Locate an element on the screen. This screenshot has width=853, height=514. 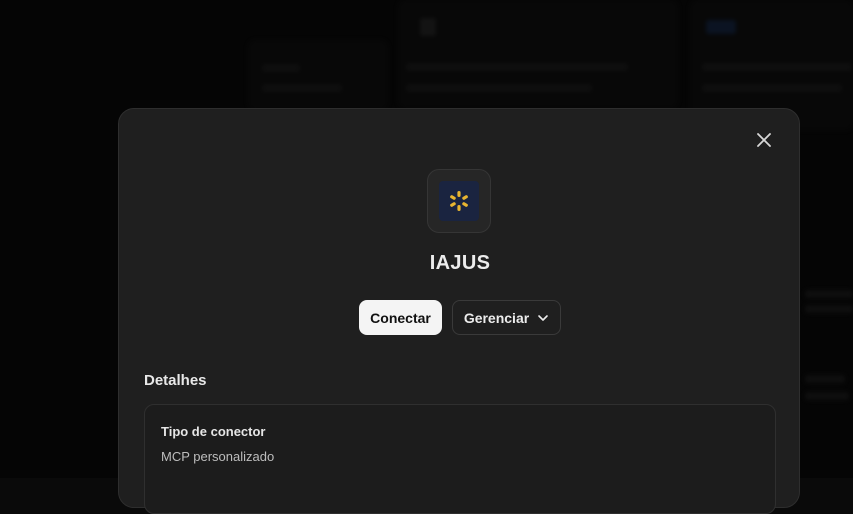
connect-button-label: Conectar is located at coordinates (400, 318).